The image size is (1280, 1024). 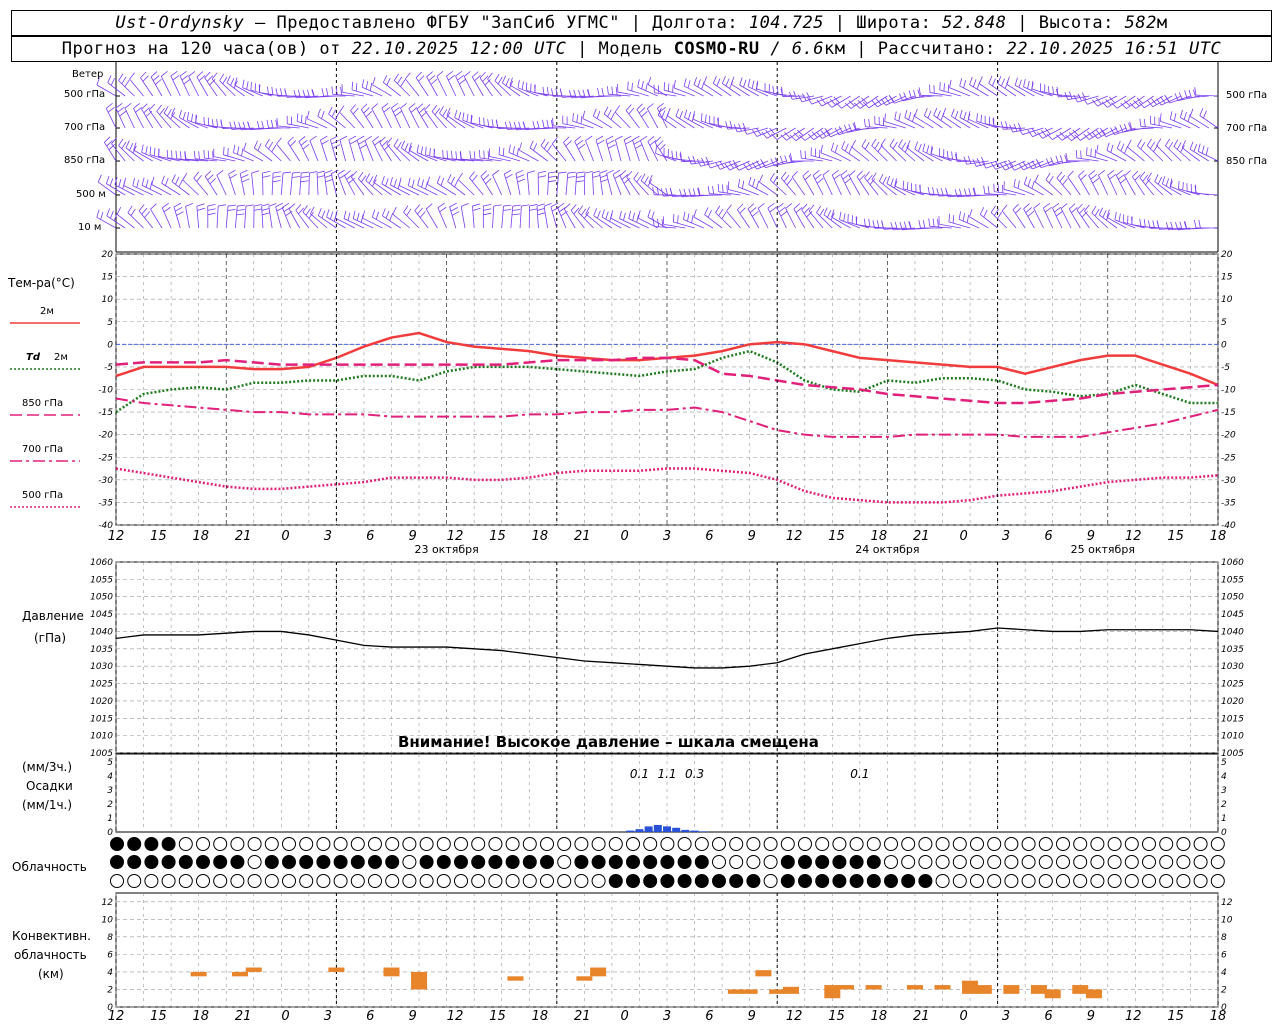 What do you see at coordinates (752, 536) in the screenshot?
I see `temp-x-tick: 9` at bounding box center [752, 536].